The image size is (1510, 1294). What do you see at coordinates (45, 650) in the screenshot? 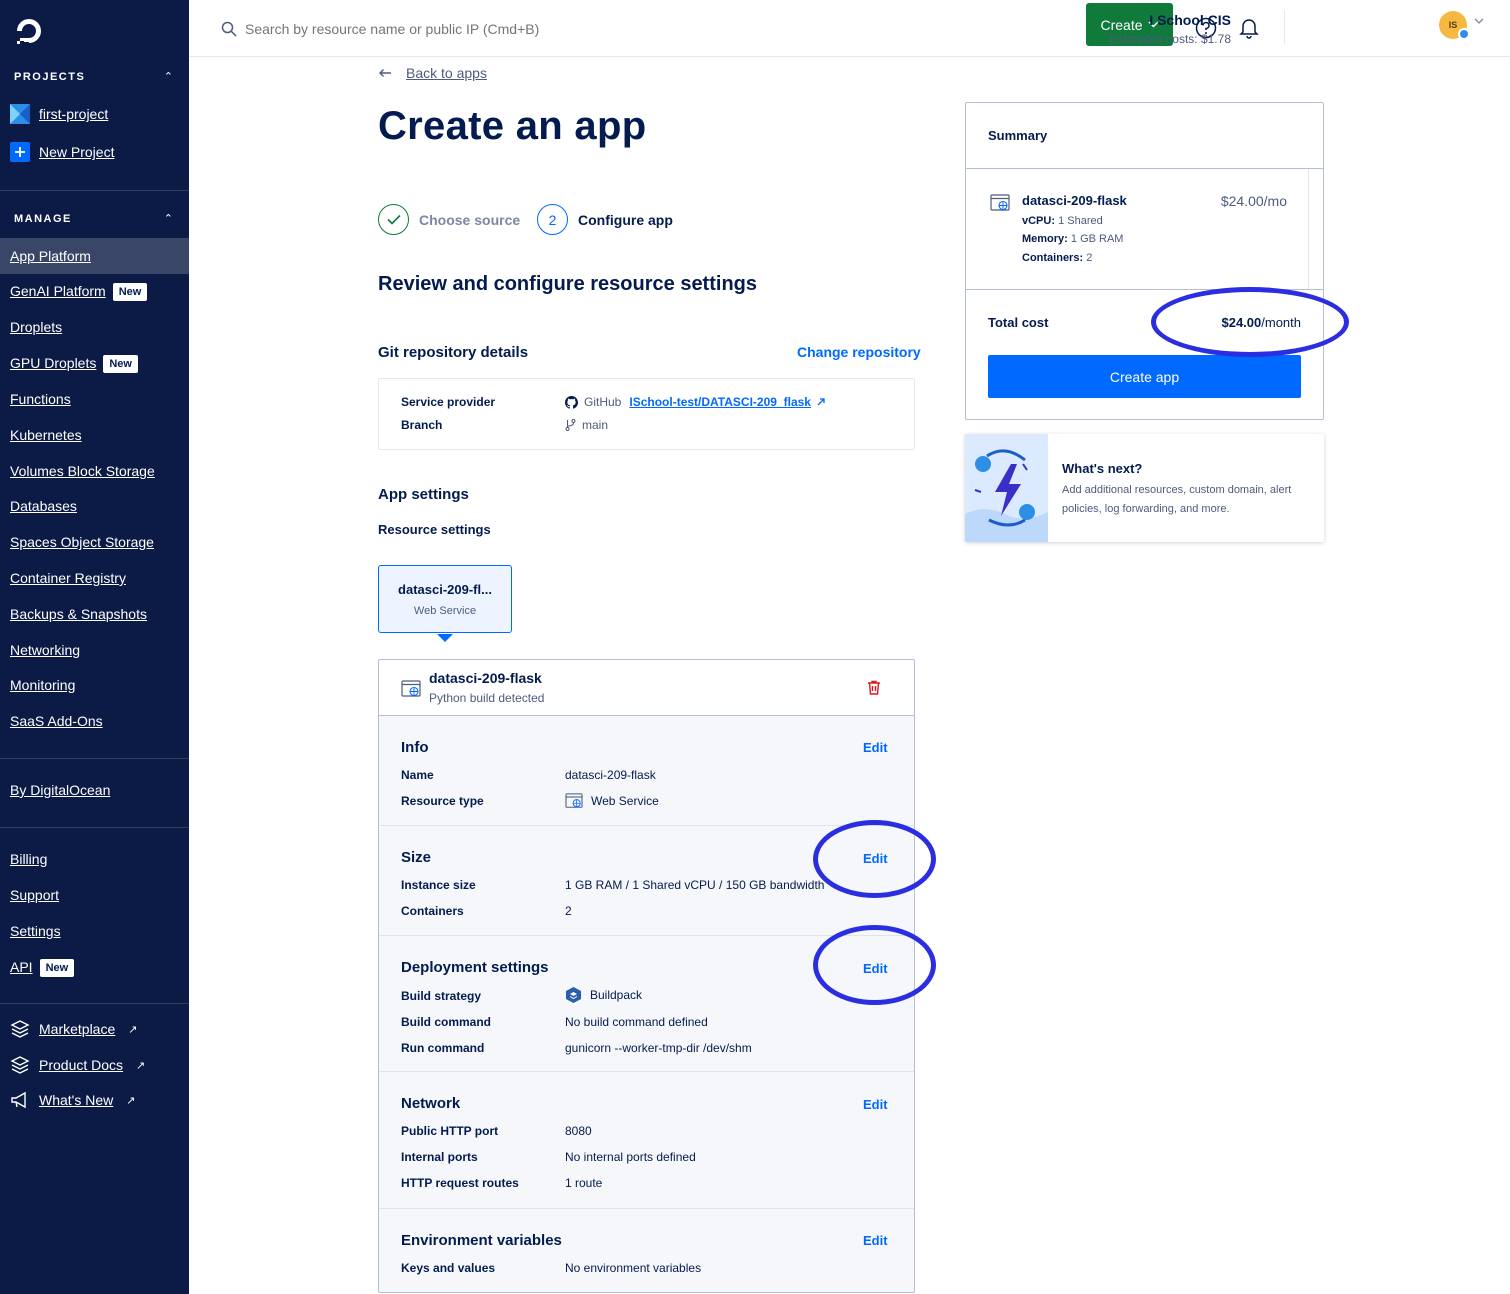
I see `sidebar-item-networking: Networking` at bounding box center [45, 650].